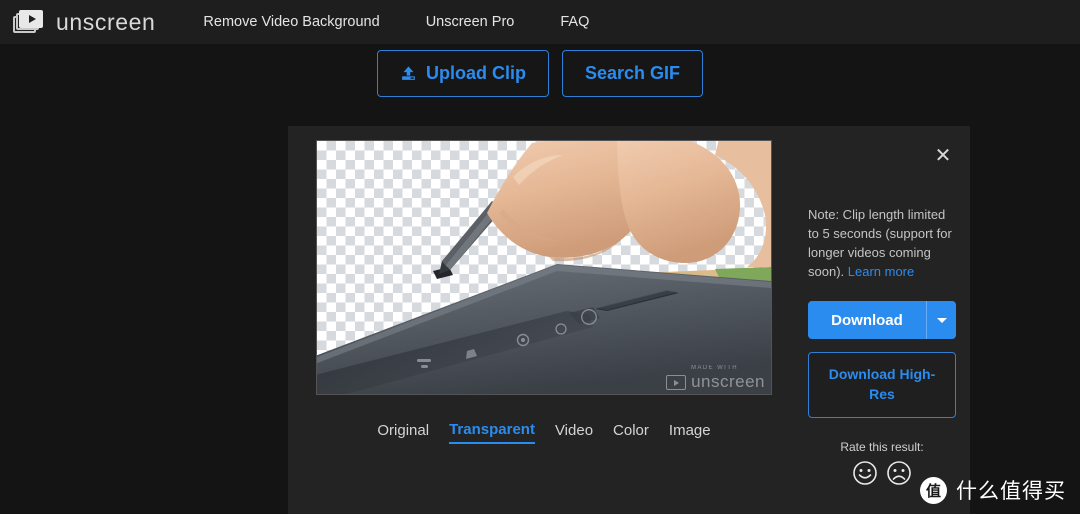 Image resolution: width=1080 pixels, height=514 pixels. What do you see at coordinates (544, 432) in the screenshot?
I see `preview-tabs: Original Transparent Video Color Image` at bounding box center [544, 432].